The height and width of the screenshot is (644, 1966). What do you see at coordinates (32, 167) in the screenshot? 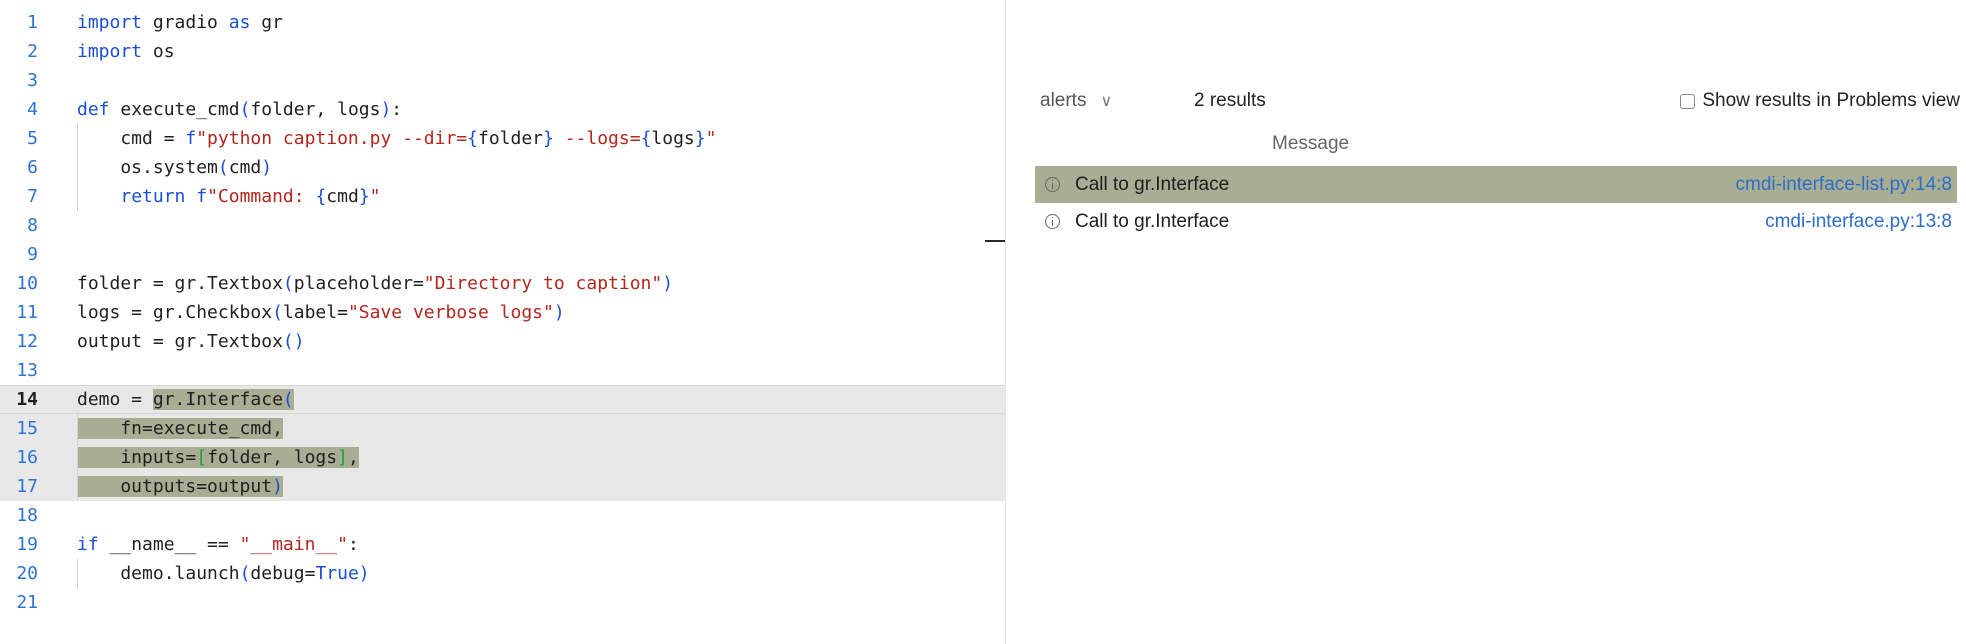
I see `line-number: 6` at bounding box center [32, 167].